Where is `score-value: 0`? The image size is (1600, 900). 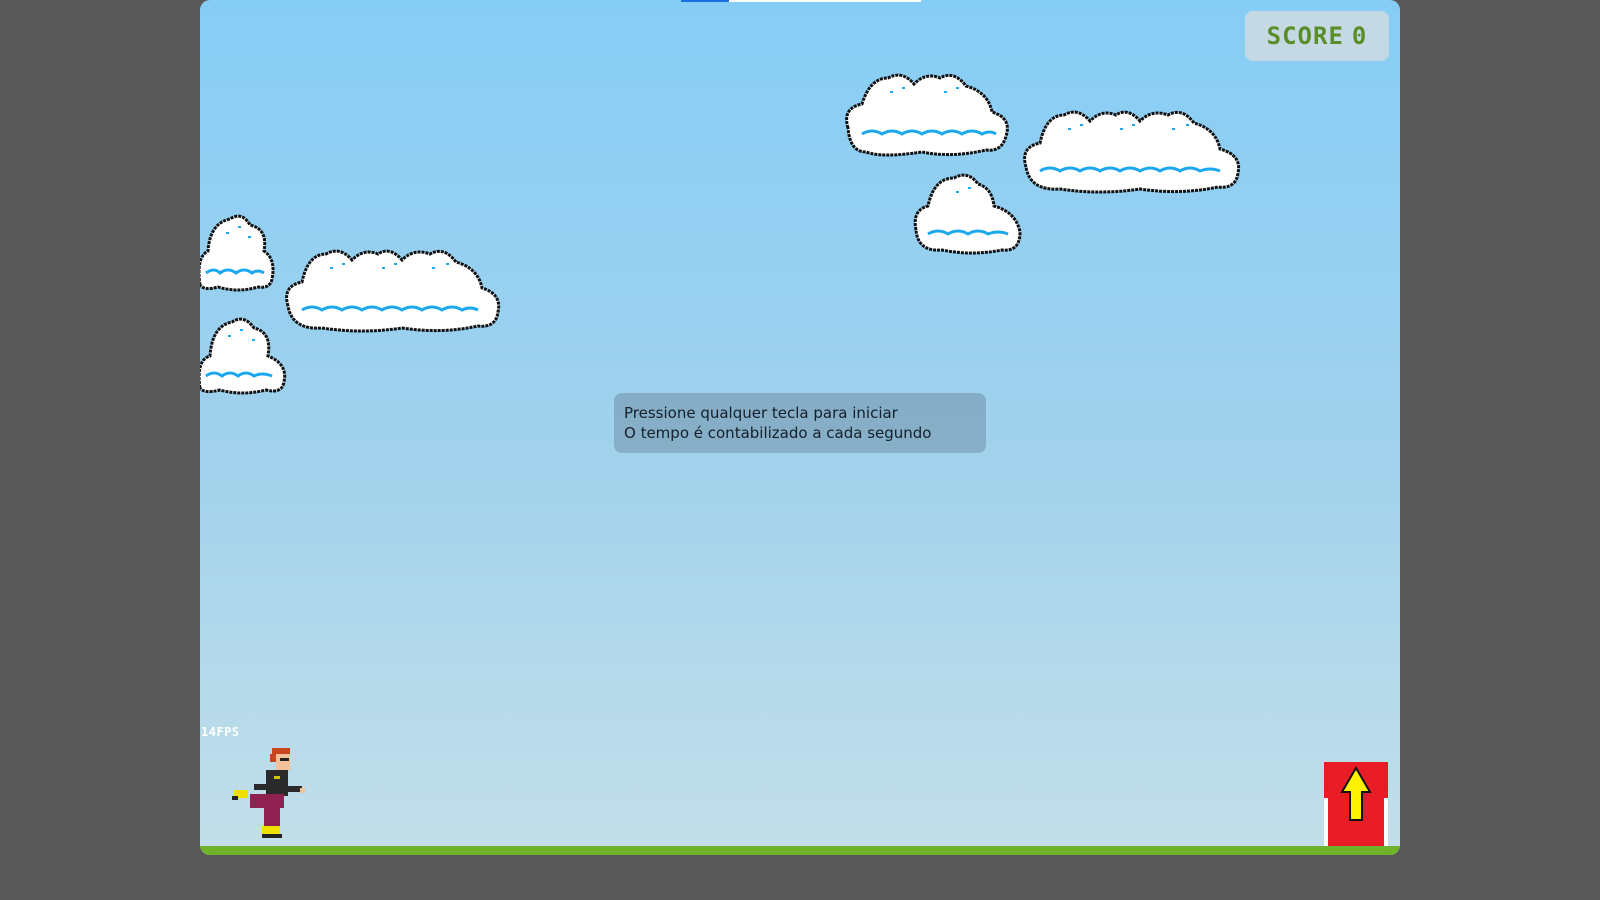 score-value: 0 is located at coordinates (1359, 36).